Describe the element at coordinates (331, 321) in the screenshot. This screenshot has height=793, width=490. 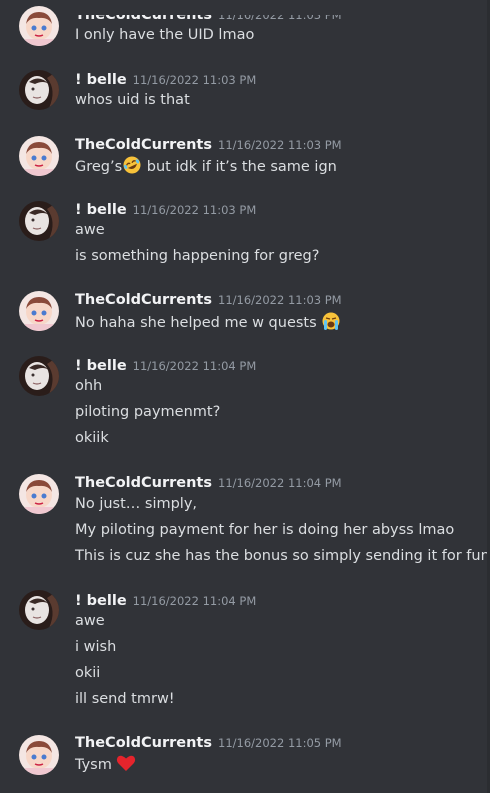
I see `loudly-crying-emoji-icon` at that location.